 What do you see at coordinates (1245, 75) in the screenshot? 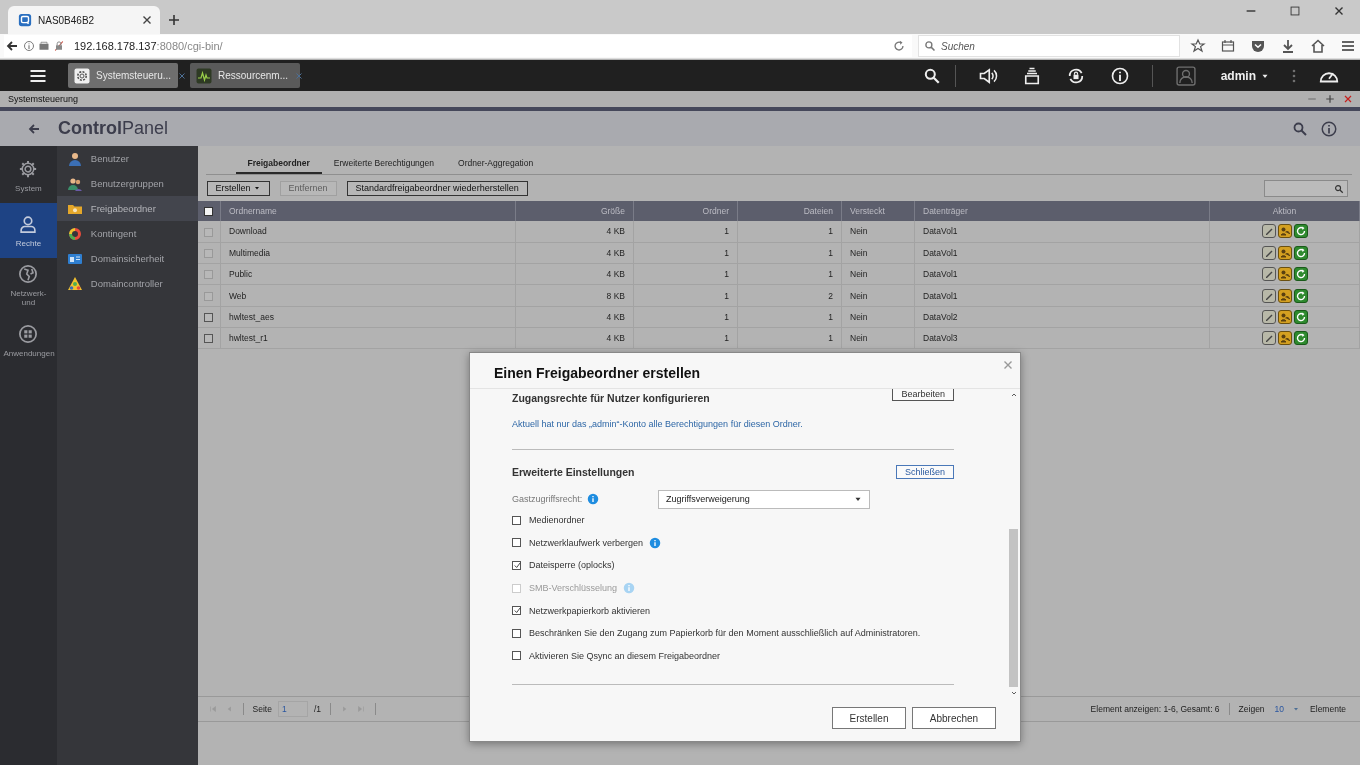
I see `user-menu: admin` at bounding box center [1245, 75].